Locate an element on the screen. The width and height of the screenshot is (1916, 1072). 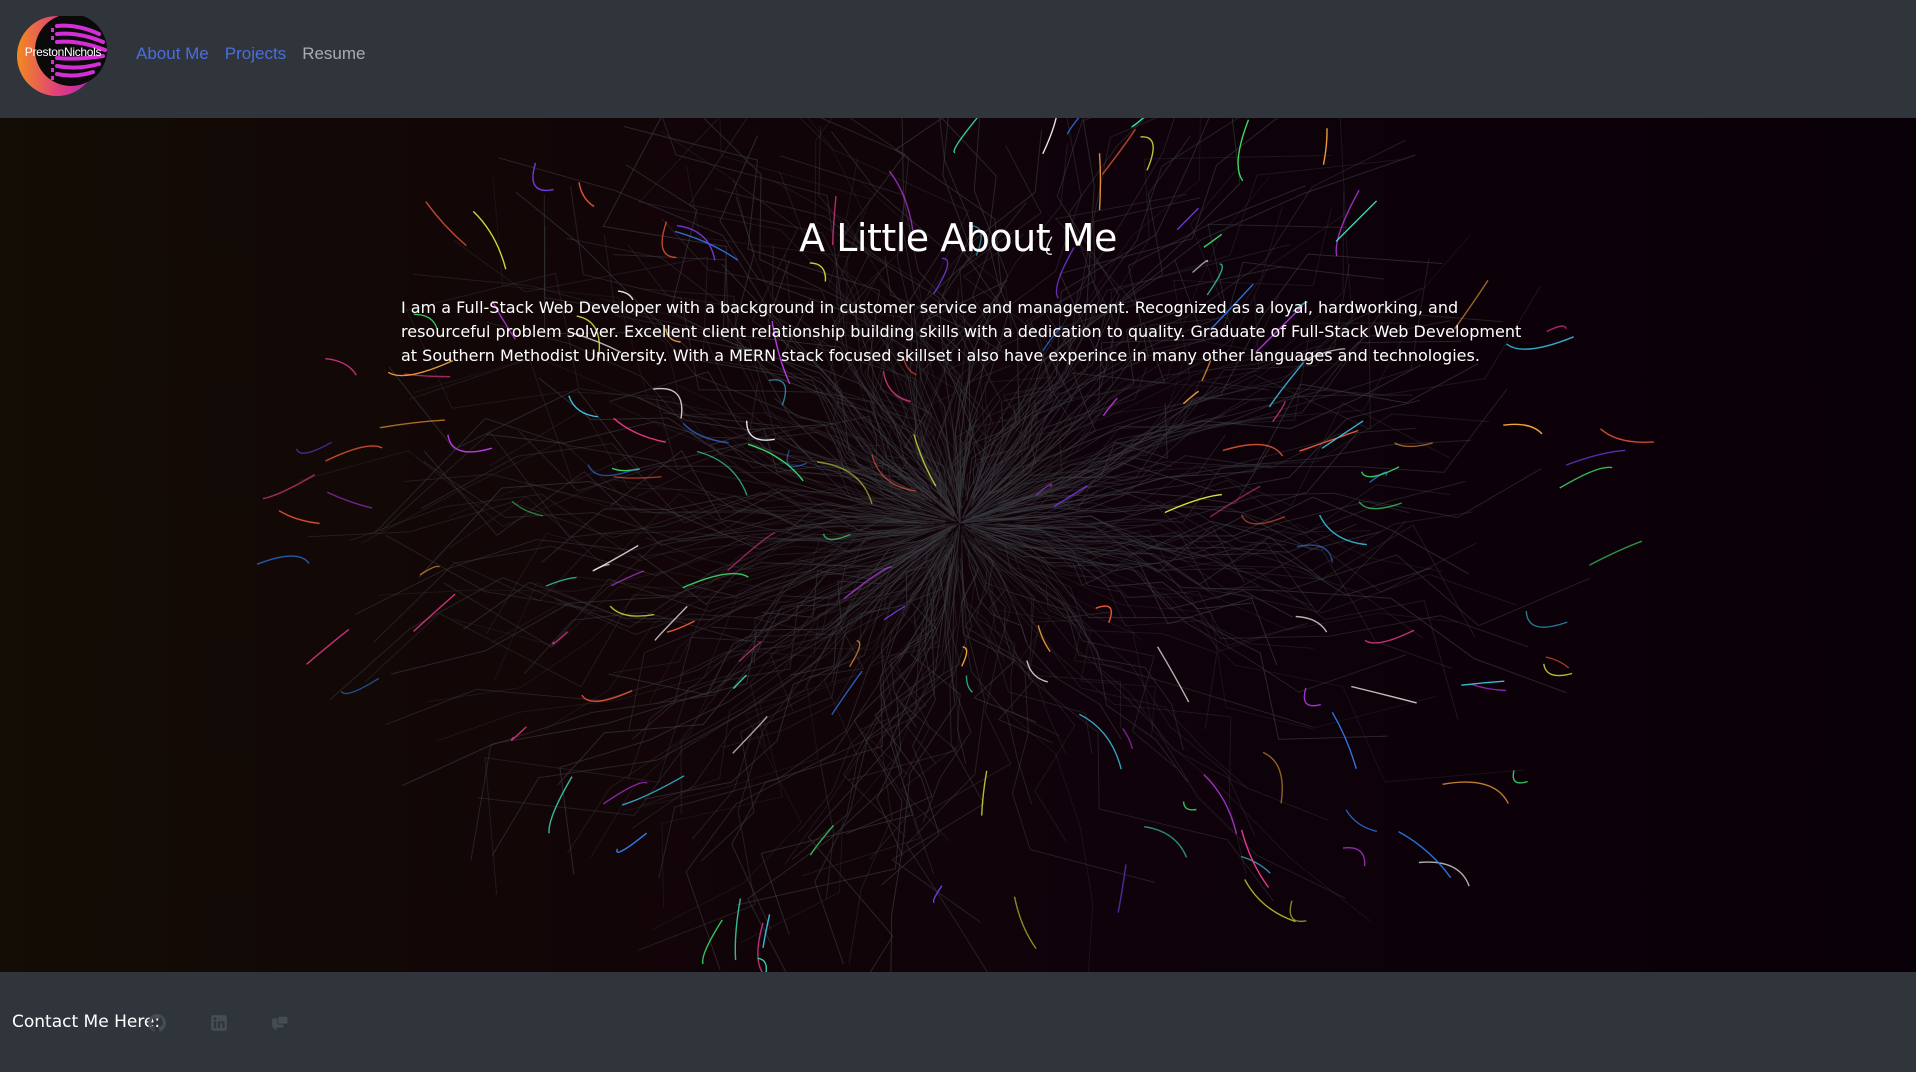
logo: PrestonNichols is located at coordinates (62, 55).